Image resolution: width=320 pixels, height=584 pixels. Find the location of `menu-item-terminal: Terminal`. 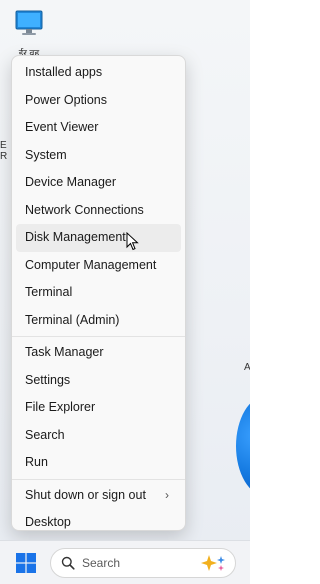

menu-item-terminal: Terminal is located at coordinates (98, 293).